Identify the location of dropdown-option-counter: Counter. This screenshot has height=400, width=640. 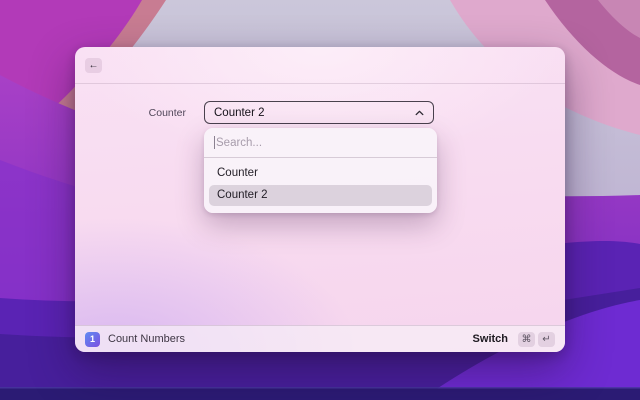
(320, 173).